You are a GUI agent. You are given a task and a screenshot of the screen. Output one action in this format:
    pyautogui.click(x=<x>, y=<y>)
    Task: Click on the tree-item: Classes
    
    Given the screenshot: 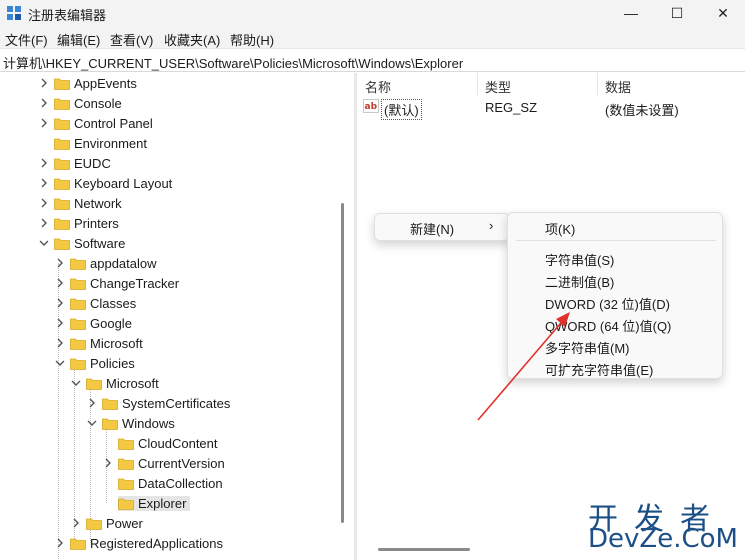 What is the action you would take?
    pyautogui.click(x=95, y=303)
    